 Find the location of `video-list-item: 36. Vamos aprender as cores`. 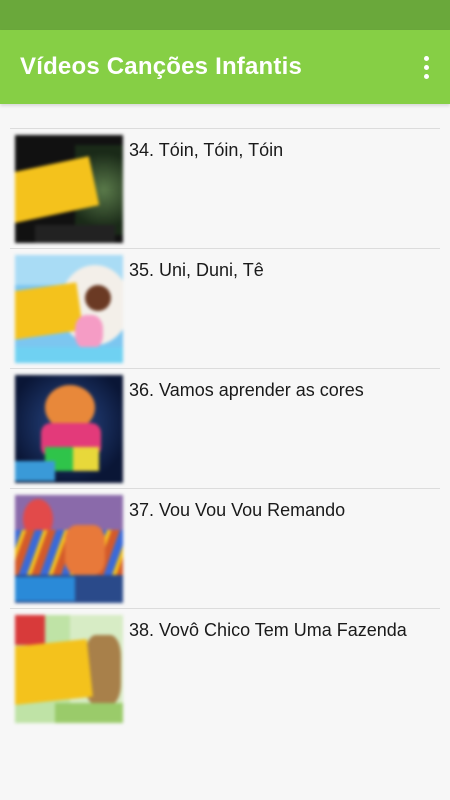

video-list-item: 36. Vamos aprender as cores is located at coordinates (225, 428).